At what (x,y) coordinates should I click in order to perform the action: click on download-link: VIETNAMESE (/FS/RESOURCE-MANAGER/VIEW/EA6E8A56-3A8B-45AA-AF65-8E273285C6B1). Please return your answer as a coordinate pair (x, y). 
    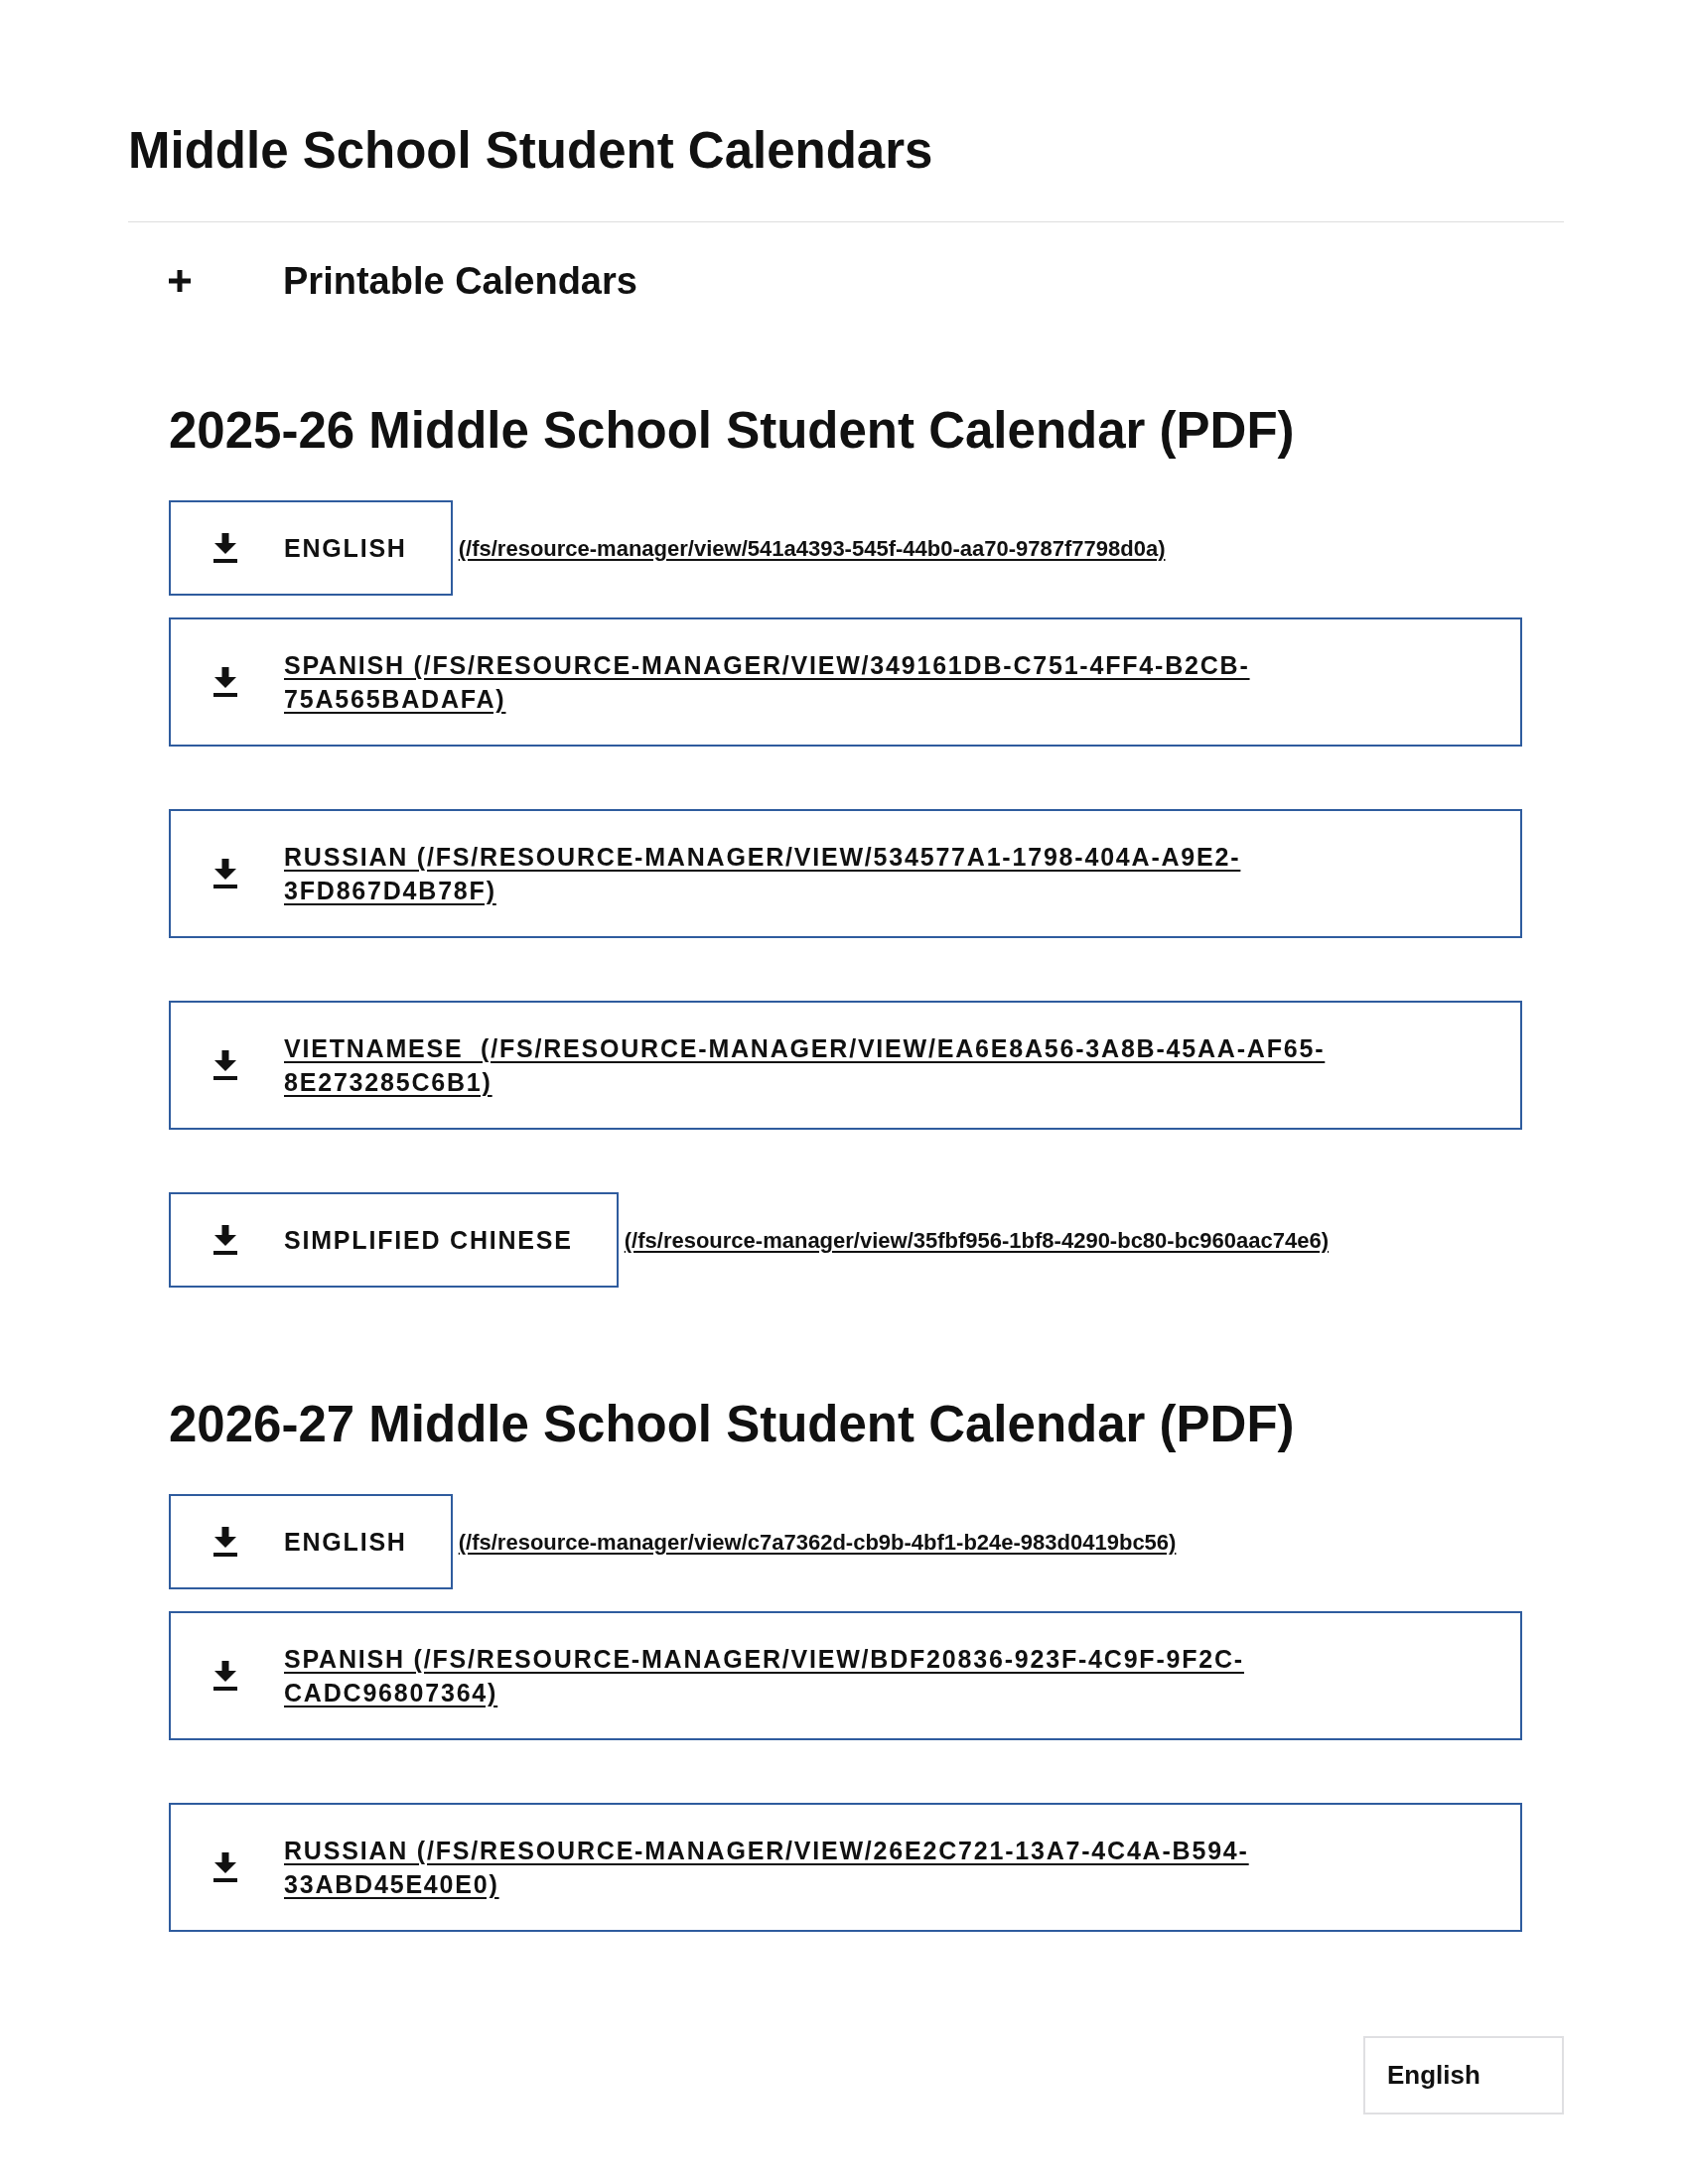
    Looking at the image, I should click on (845, 1065).